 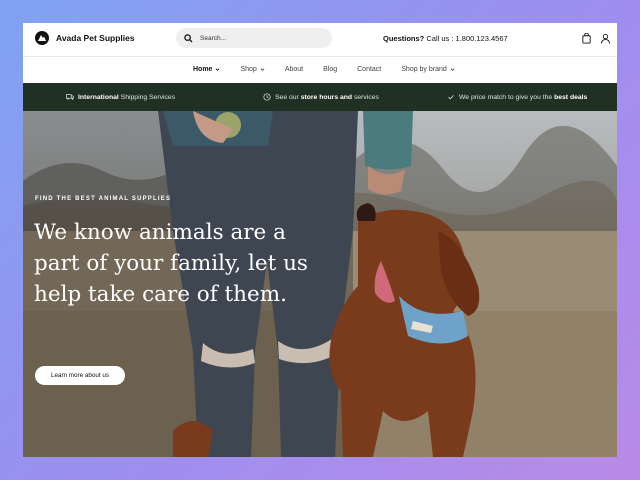 I want to click on search-box, so click(x=254, y=38).